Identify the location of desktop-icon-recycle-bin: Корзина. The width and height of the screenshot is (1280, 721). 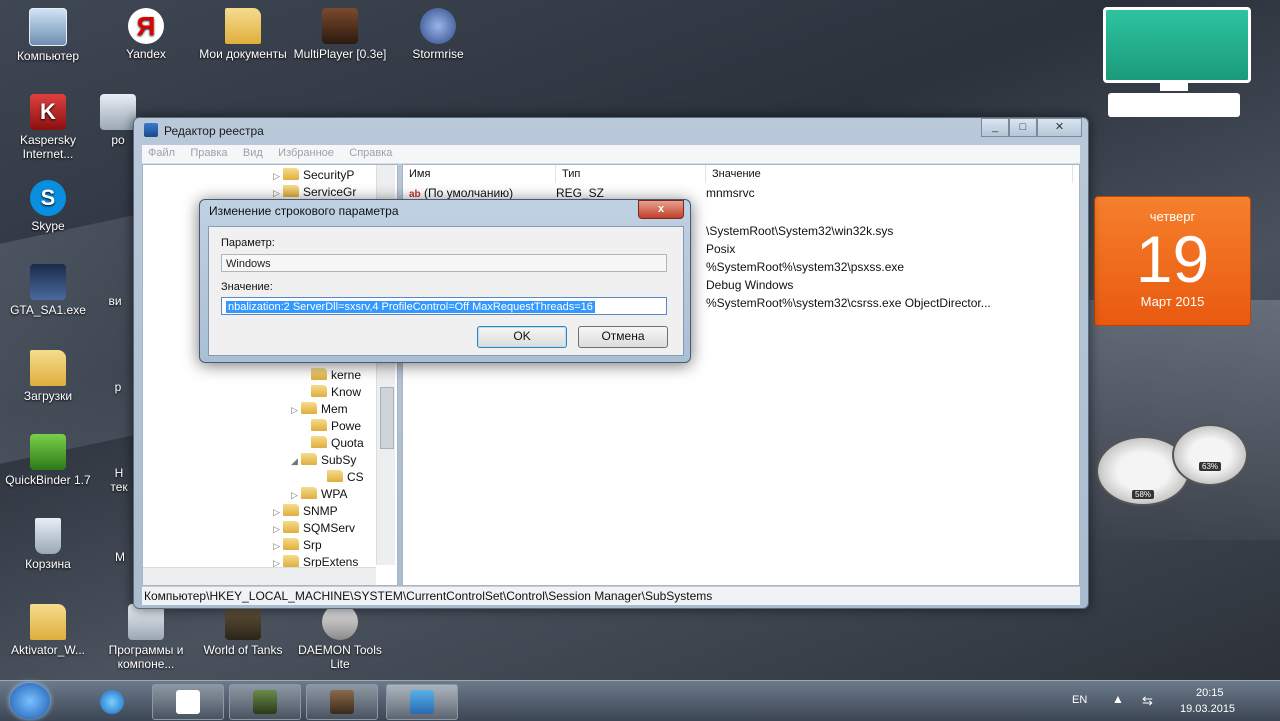
(48, 544).